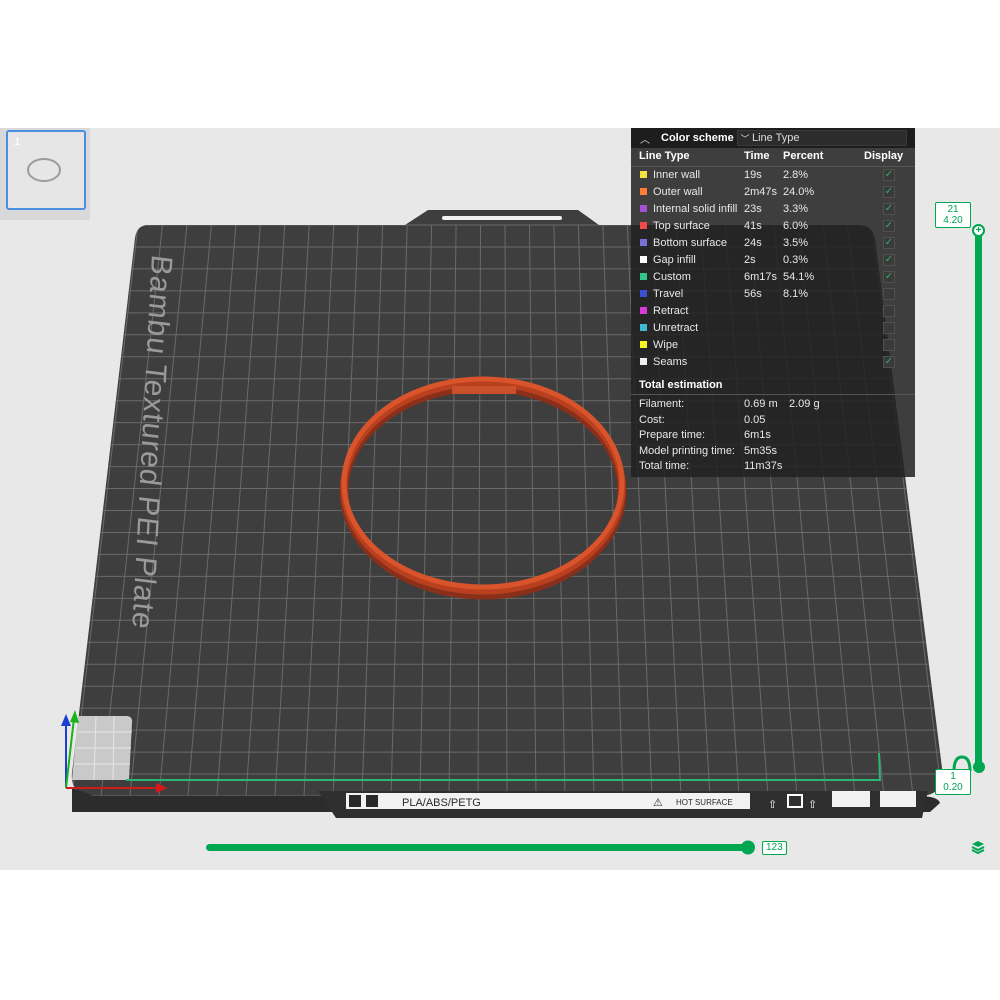 The image size is (1000, 1000). Describe the element at coordinates (674, 260) in the screenshot. I see `line-type-label: Gap infill` at that location.